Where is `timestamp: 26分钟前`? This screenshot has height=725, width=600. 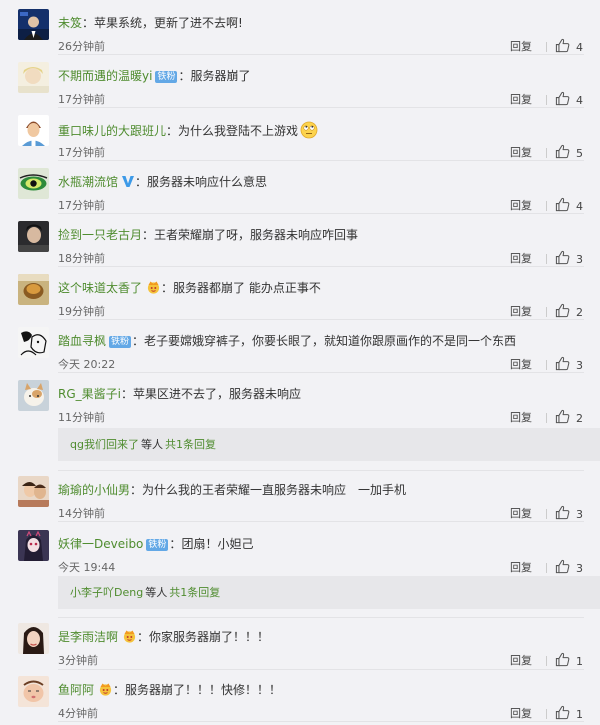
timestamp: 26分钟前 is located at coordinates (81, 46).